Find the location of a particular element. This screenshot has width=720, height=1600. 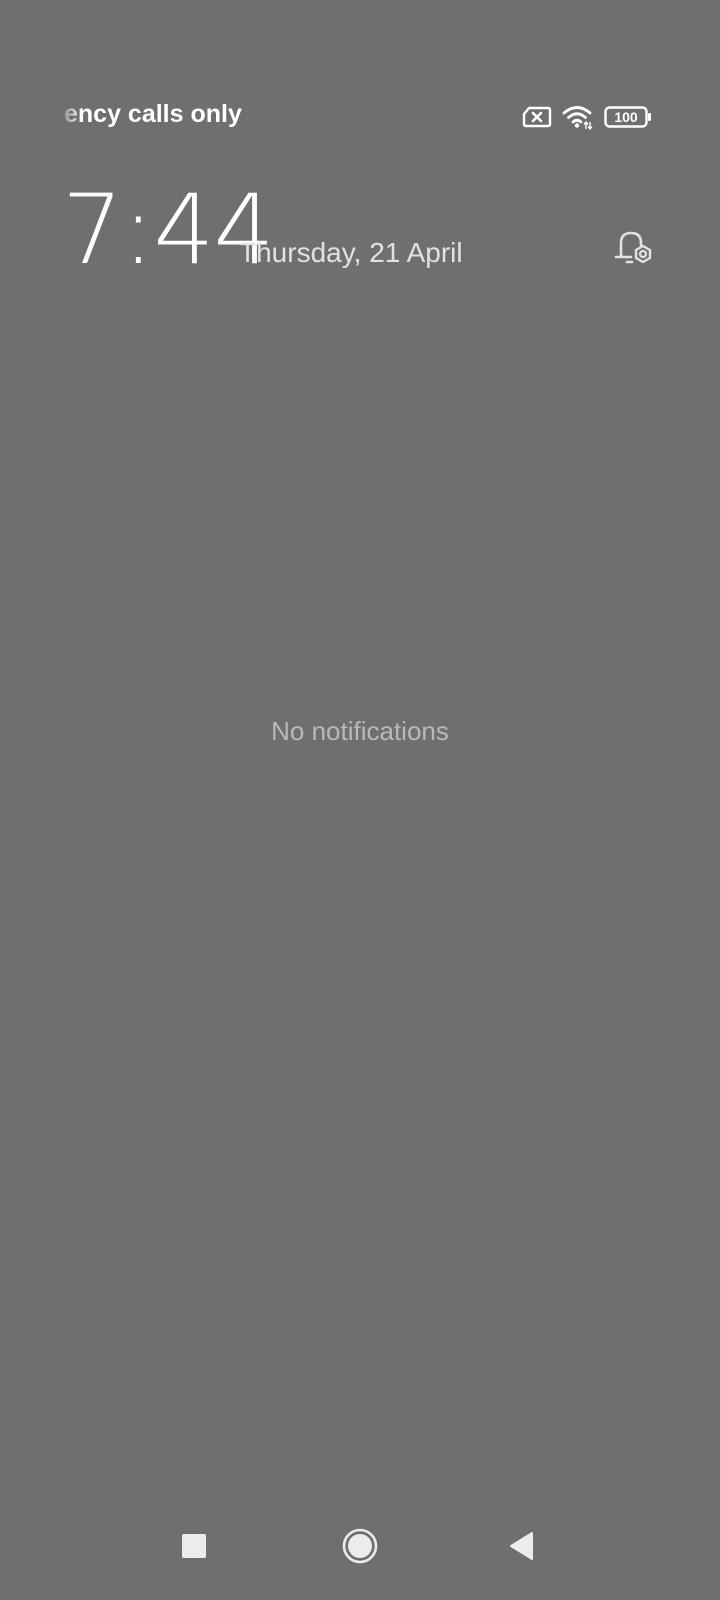

sim-error-icon is located at coordinates (537, 117).